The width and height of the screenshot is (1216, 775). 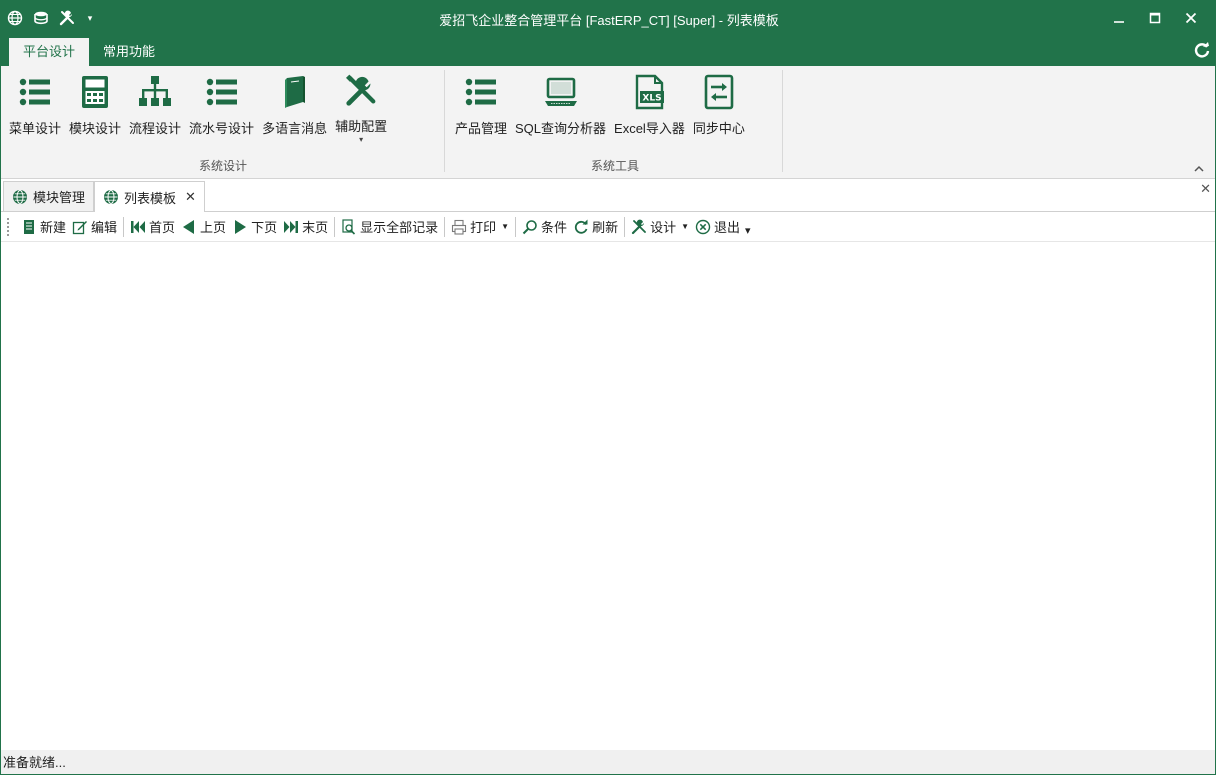 I want to click on document-tab-bar: 模块管理 列表模板 ✕ ✕, so click(x=608, y=195).